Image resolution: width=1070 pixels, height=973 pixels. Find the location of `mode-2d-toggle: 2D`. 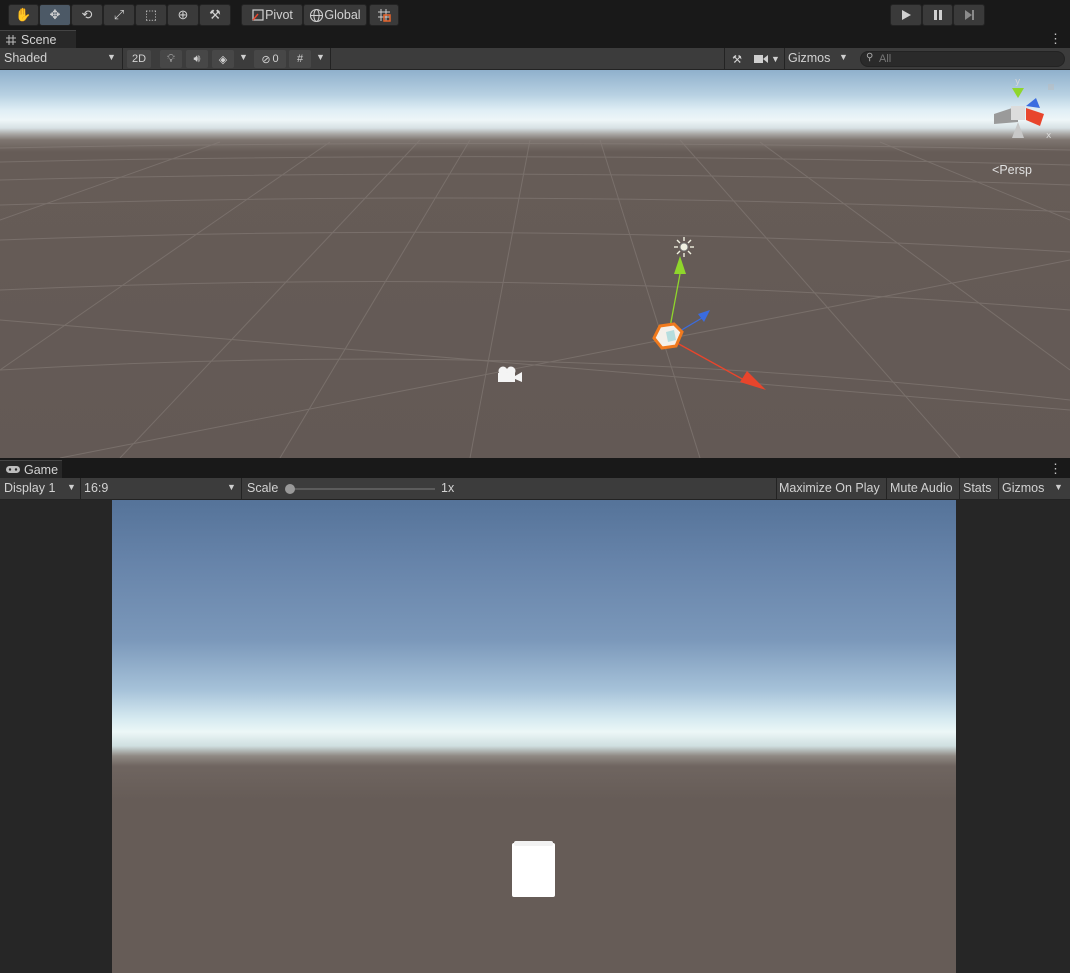

mode-2d-toggle: 2D is located at coordinates (139, 59).